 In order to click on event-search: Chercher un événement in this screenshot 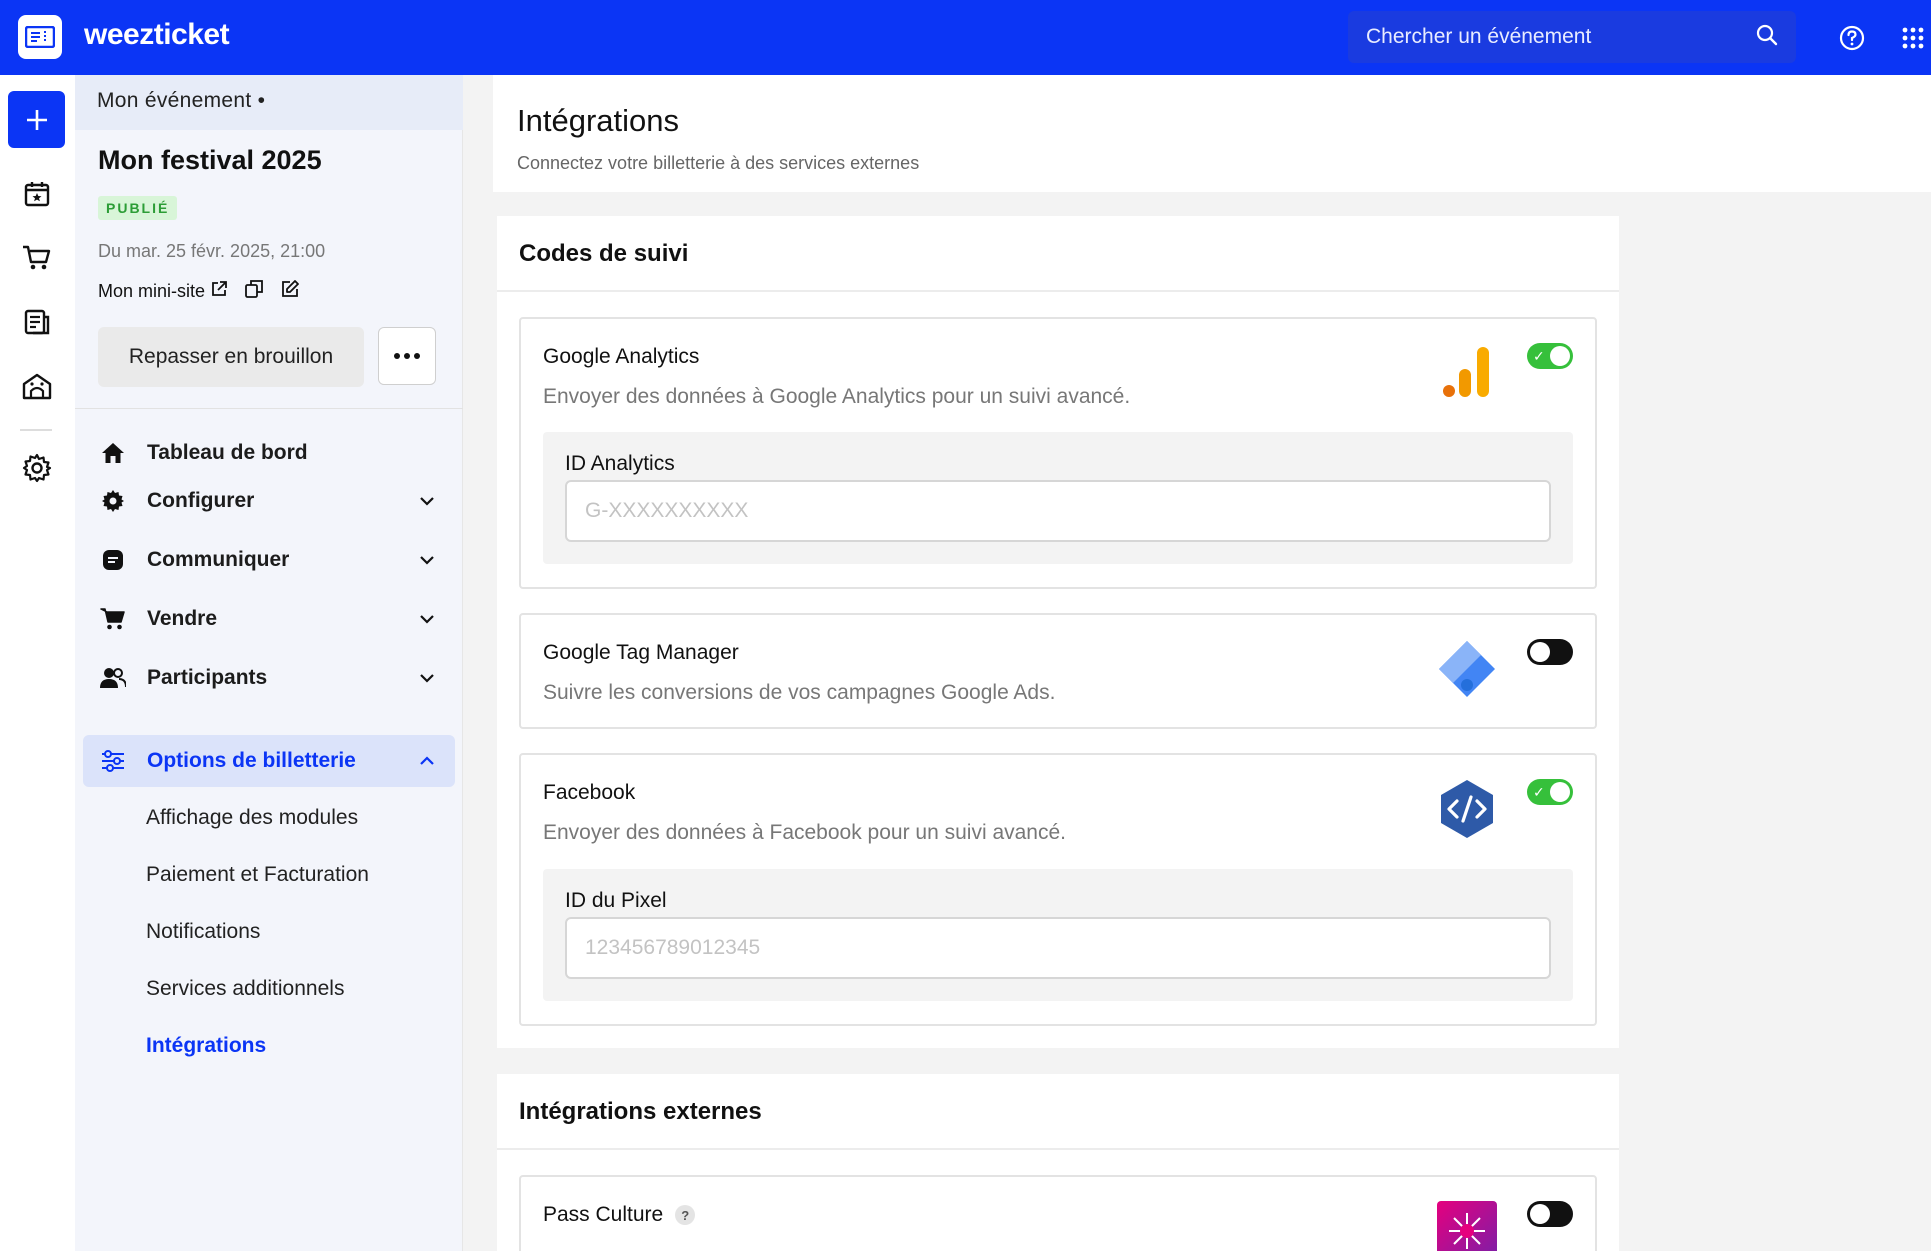, I will do `click(1572, 37)`.